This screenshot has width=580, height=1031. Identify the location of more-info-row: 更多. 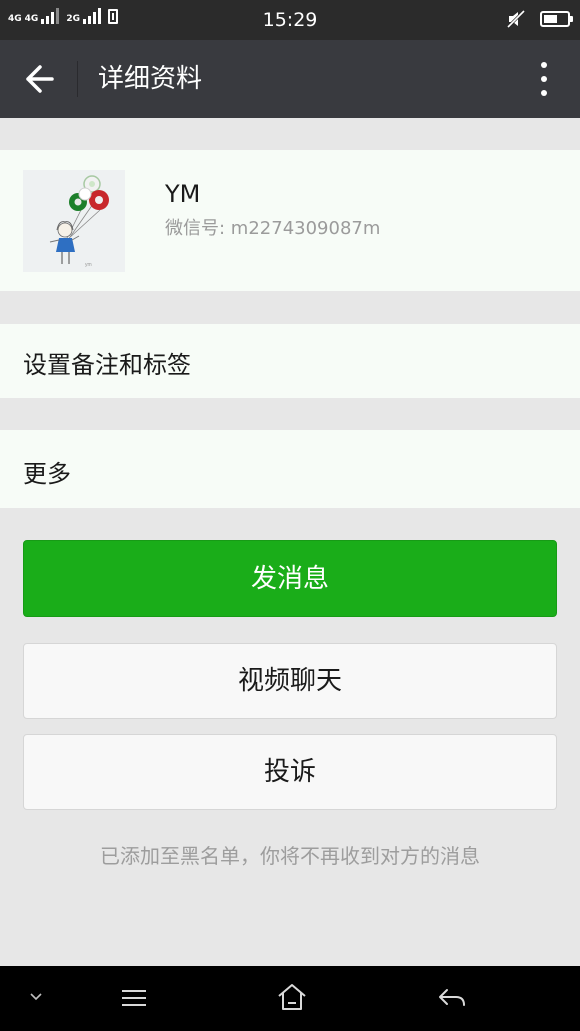
(290, 469).